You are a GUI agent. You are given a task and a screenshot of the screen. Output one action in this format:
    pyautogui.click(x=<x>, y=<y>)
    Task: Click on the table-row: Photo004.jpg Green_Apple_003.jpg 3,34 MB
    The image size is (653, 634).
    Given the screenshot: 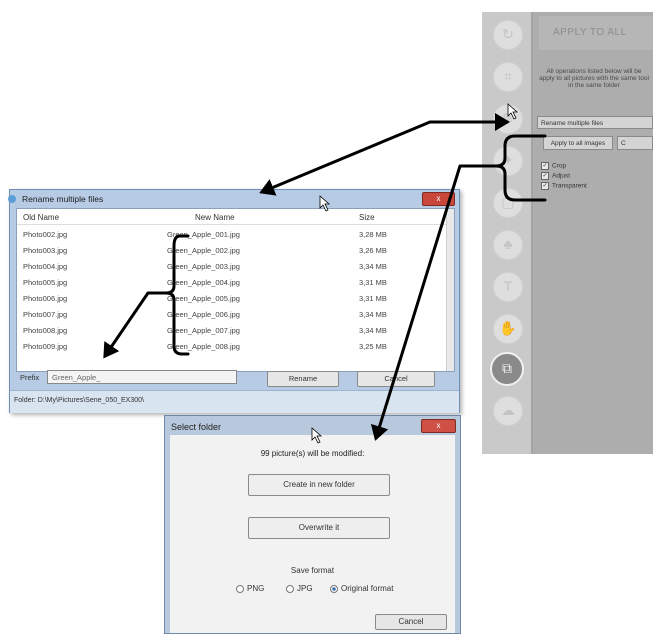 What is the action you would take?
    pyautogui.click(x=232, y=267)
    